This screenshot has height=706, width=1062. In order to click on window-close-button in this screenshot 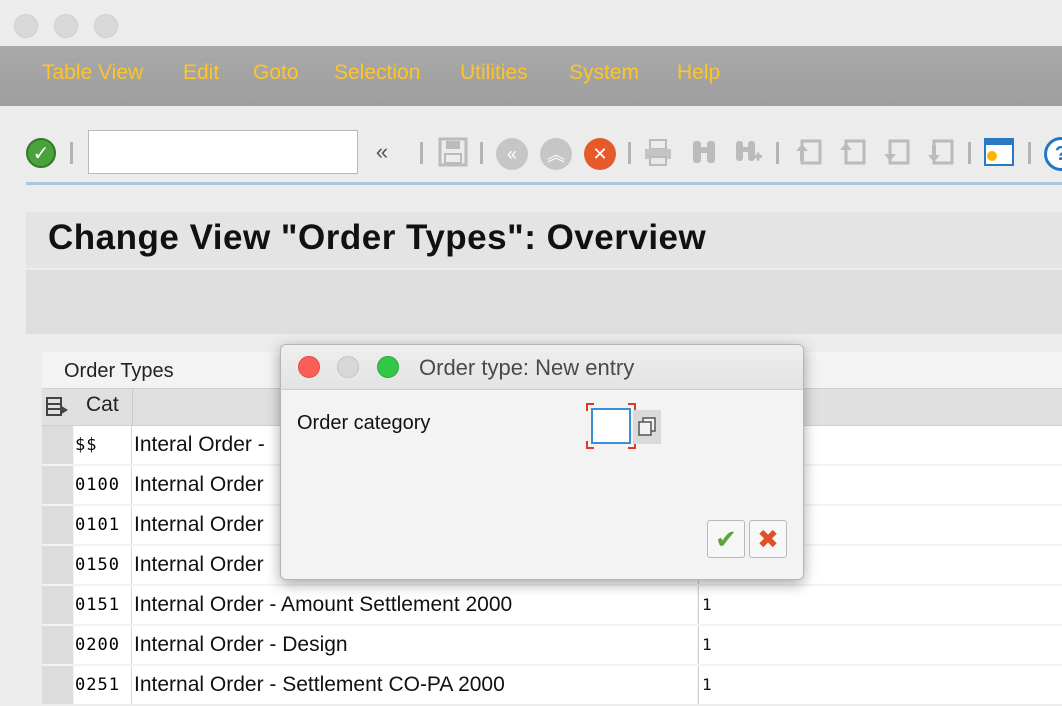, I will do `click(26, 26)`.